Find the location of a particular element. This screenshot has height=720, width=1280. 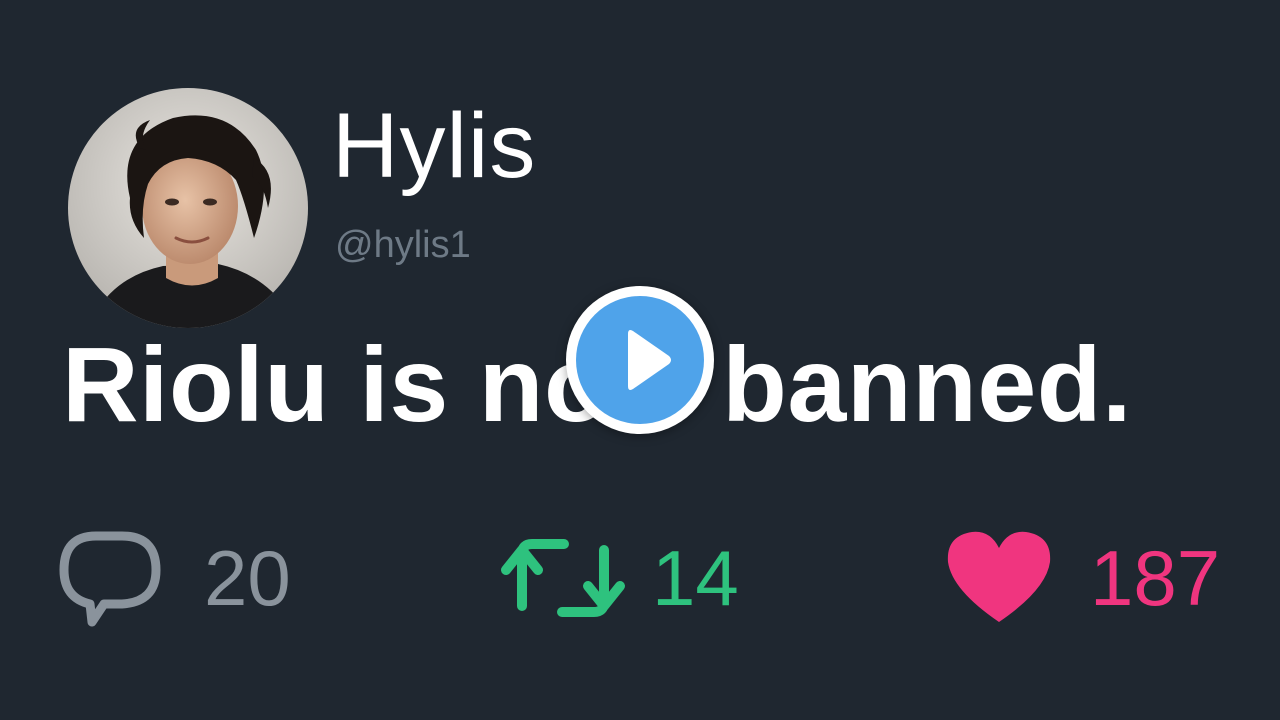

play-button-circle is located at coordinates (640, 360).